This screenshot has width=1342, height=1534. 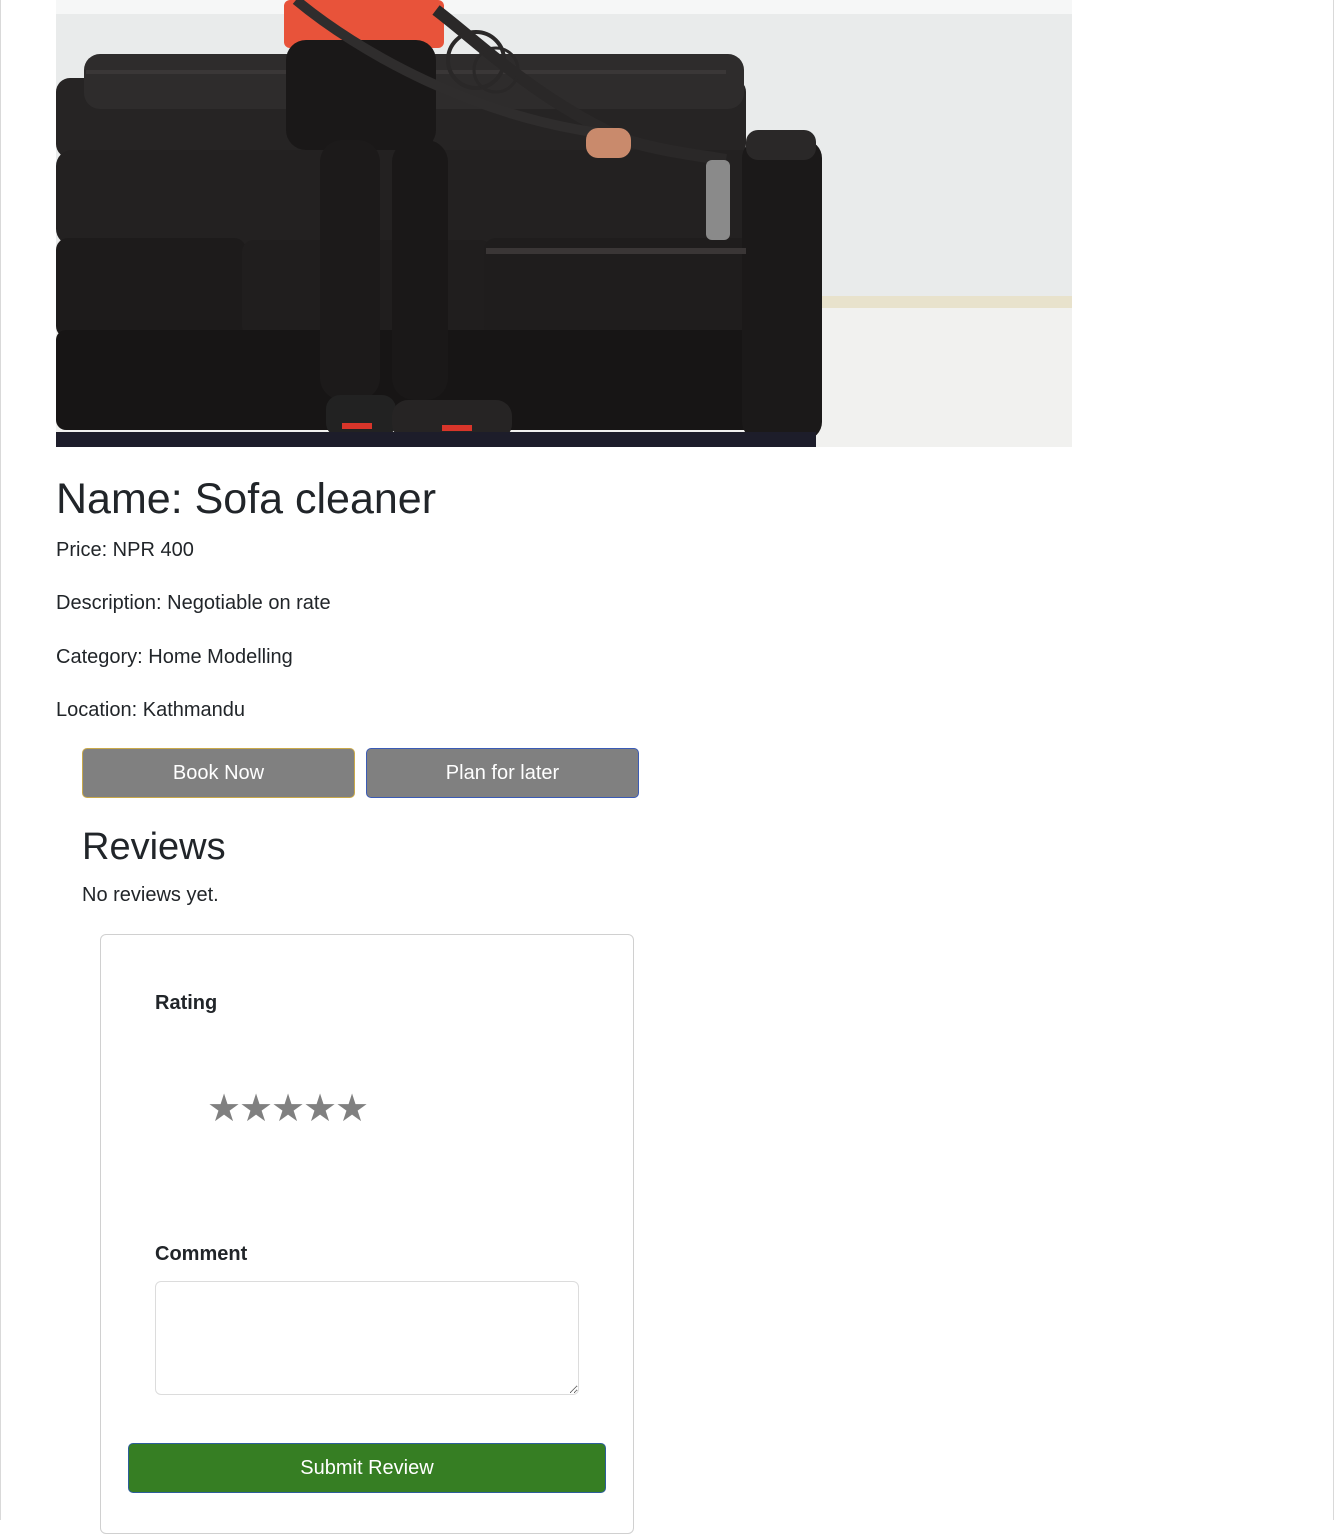 I want to click on product-name: Name: Sofa cleaner, so click(x=246, y=499).